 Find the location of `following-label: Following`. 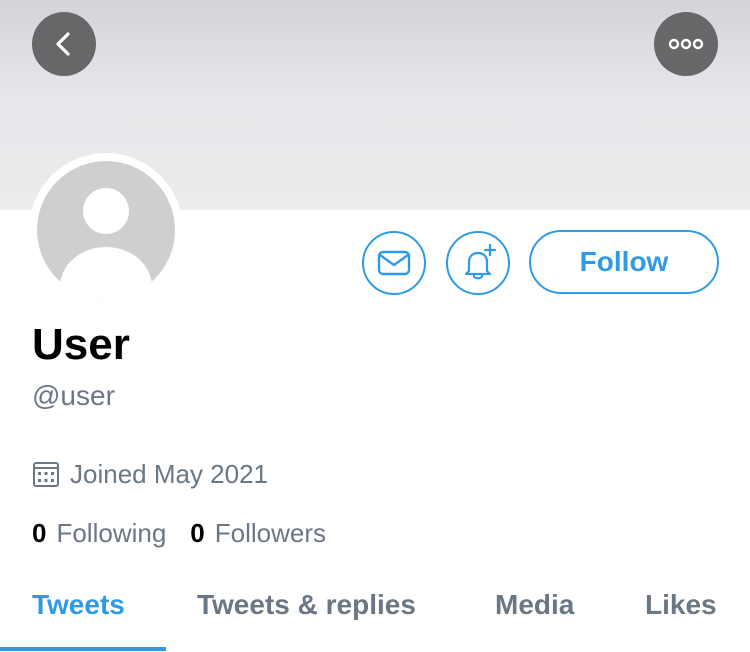

following-label: Following is located at coordinates (111, 533).